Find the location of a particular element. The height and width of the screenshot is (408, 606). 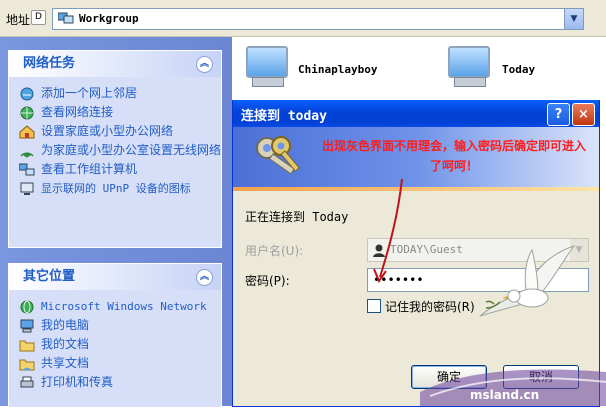

wireless-icon is located at coordinates (27, 155).